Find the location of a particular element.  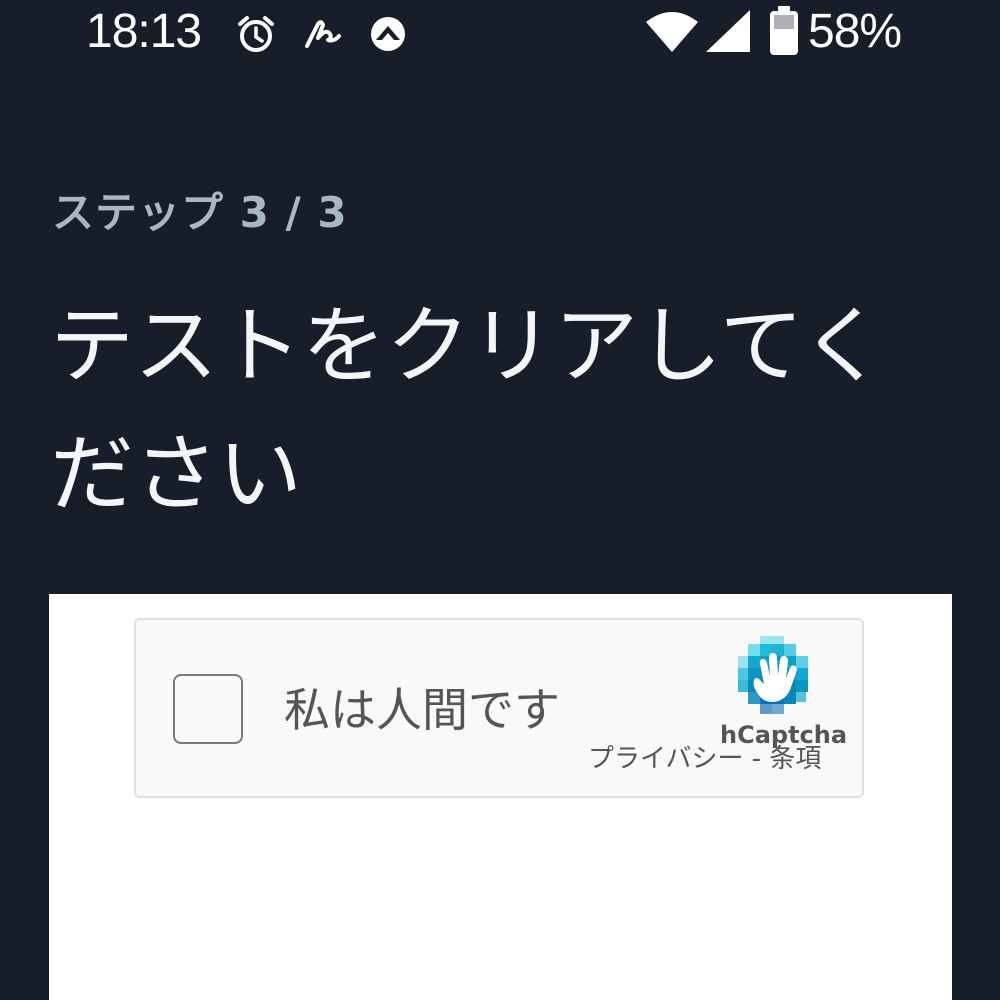

status-bar: 18:13 58% is located at coordinates (500, 35).